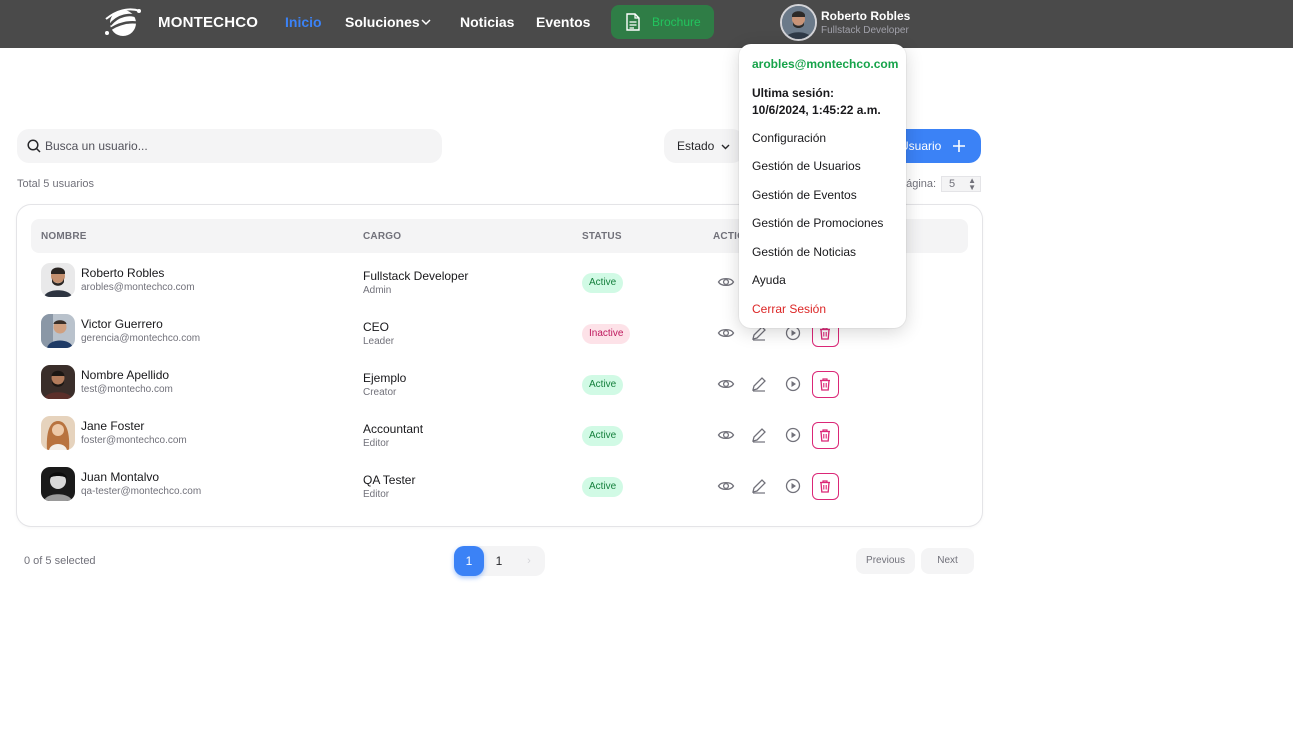  I want to click on previous-button: Previous, so click(885, 561).